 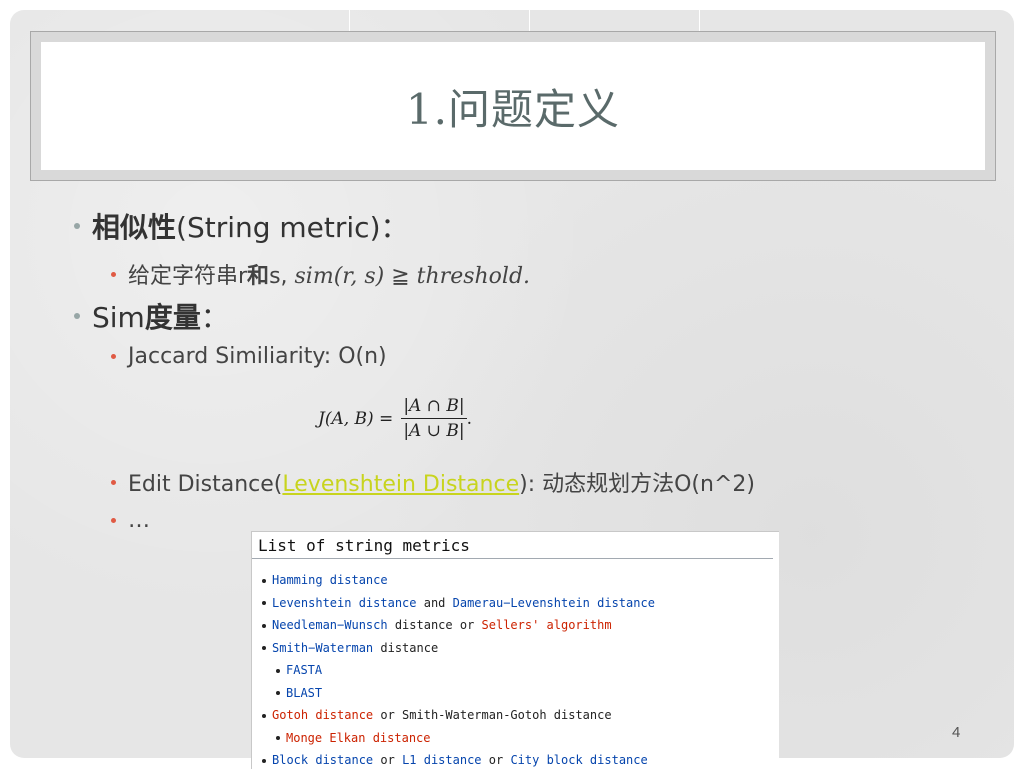 What do you see at coordinates (441, 760) in the screenshot?
I see `metric-link: L1 distance` at bounding box center [441, 760].